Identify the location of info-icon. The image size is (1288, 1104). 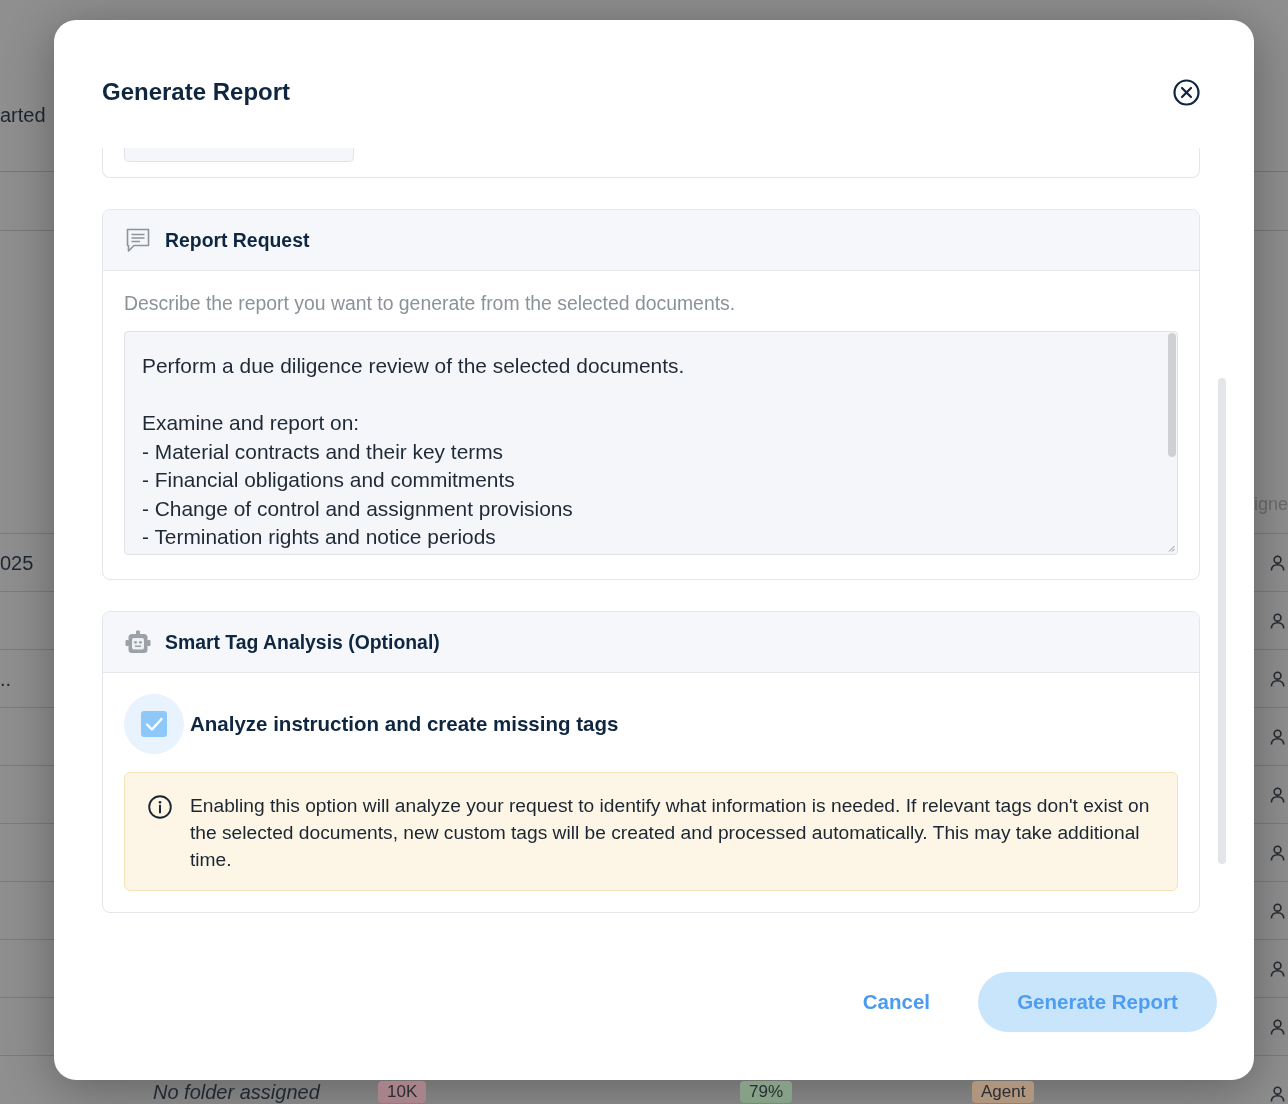
(160, 807).